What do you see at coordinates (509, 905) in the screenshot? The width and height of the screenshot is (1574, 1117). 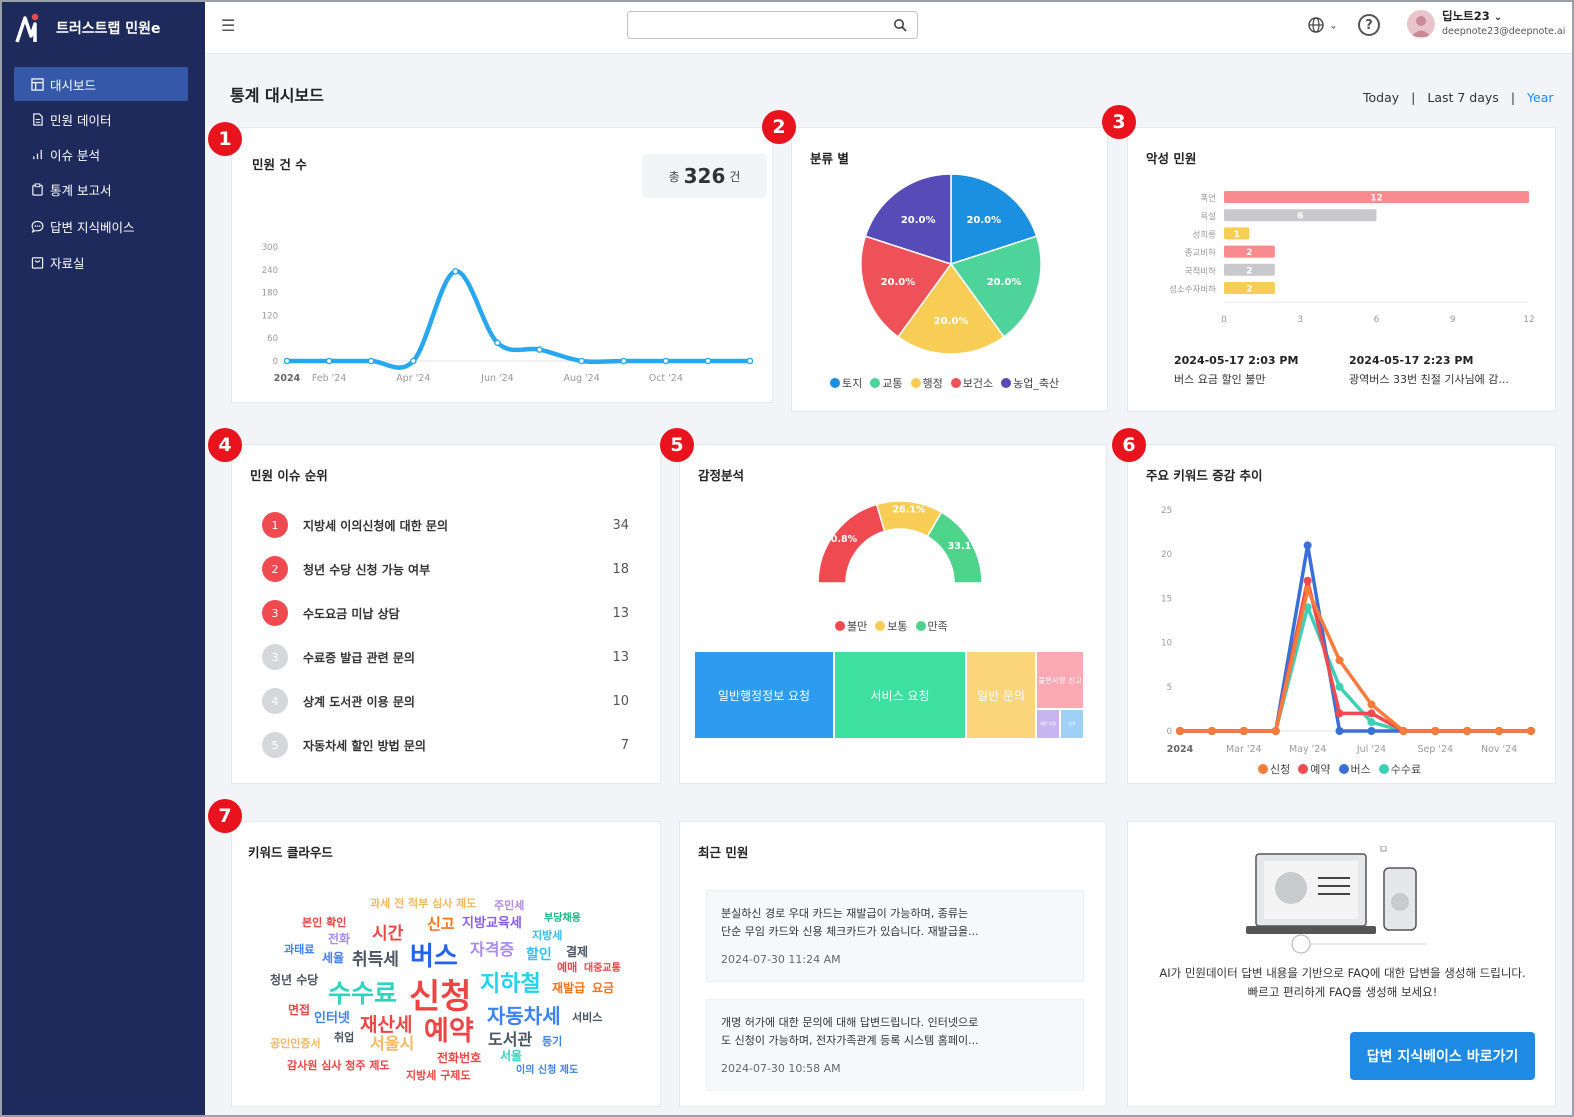 I see `word-cloud-keyword: 주민세` at bounding box center [509, 905].